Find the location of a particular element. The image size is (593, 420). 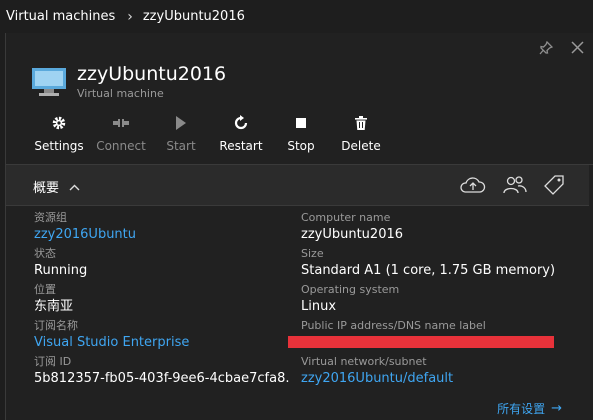

breadcrumb-virtual-machines: Virtual machines is located at coordinates (60, 16).